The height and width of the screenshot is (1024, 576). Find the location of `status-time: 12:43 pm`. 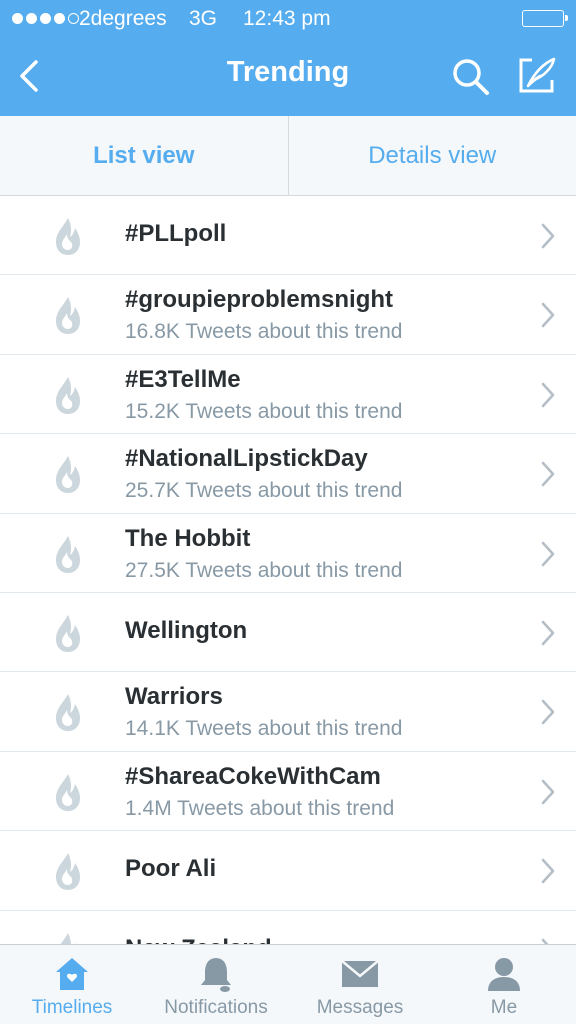

status-time: 12:43 pm is located at coordinates (287, 18).